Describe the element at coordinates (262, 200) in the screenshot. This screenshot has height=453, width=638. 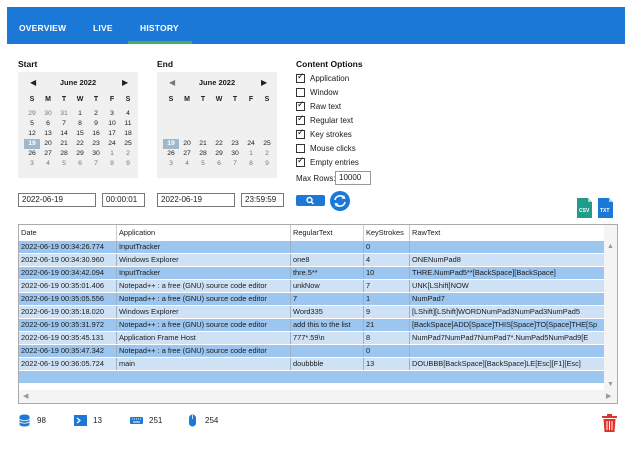
I see `end-time-field: 23:59:59` at that location.